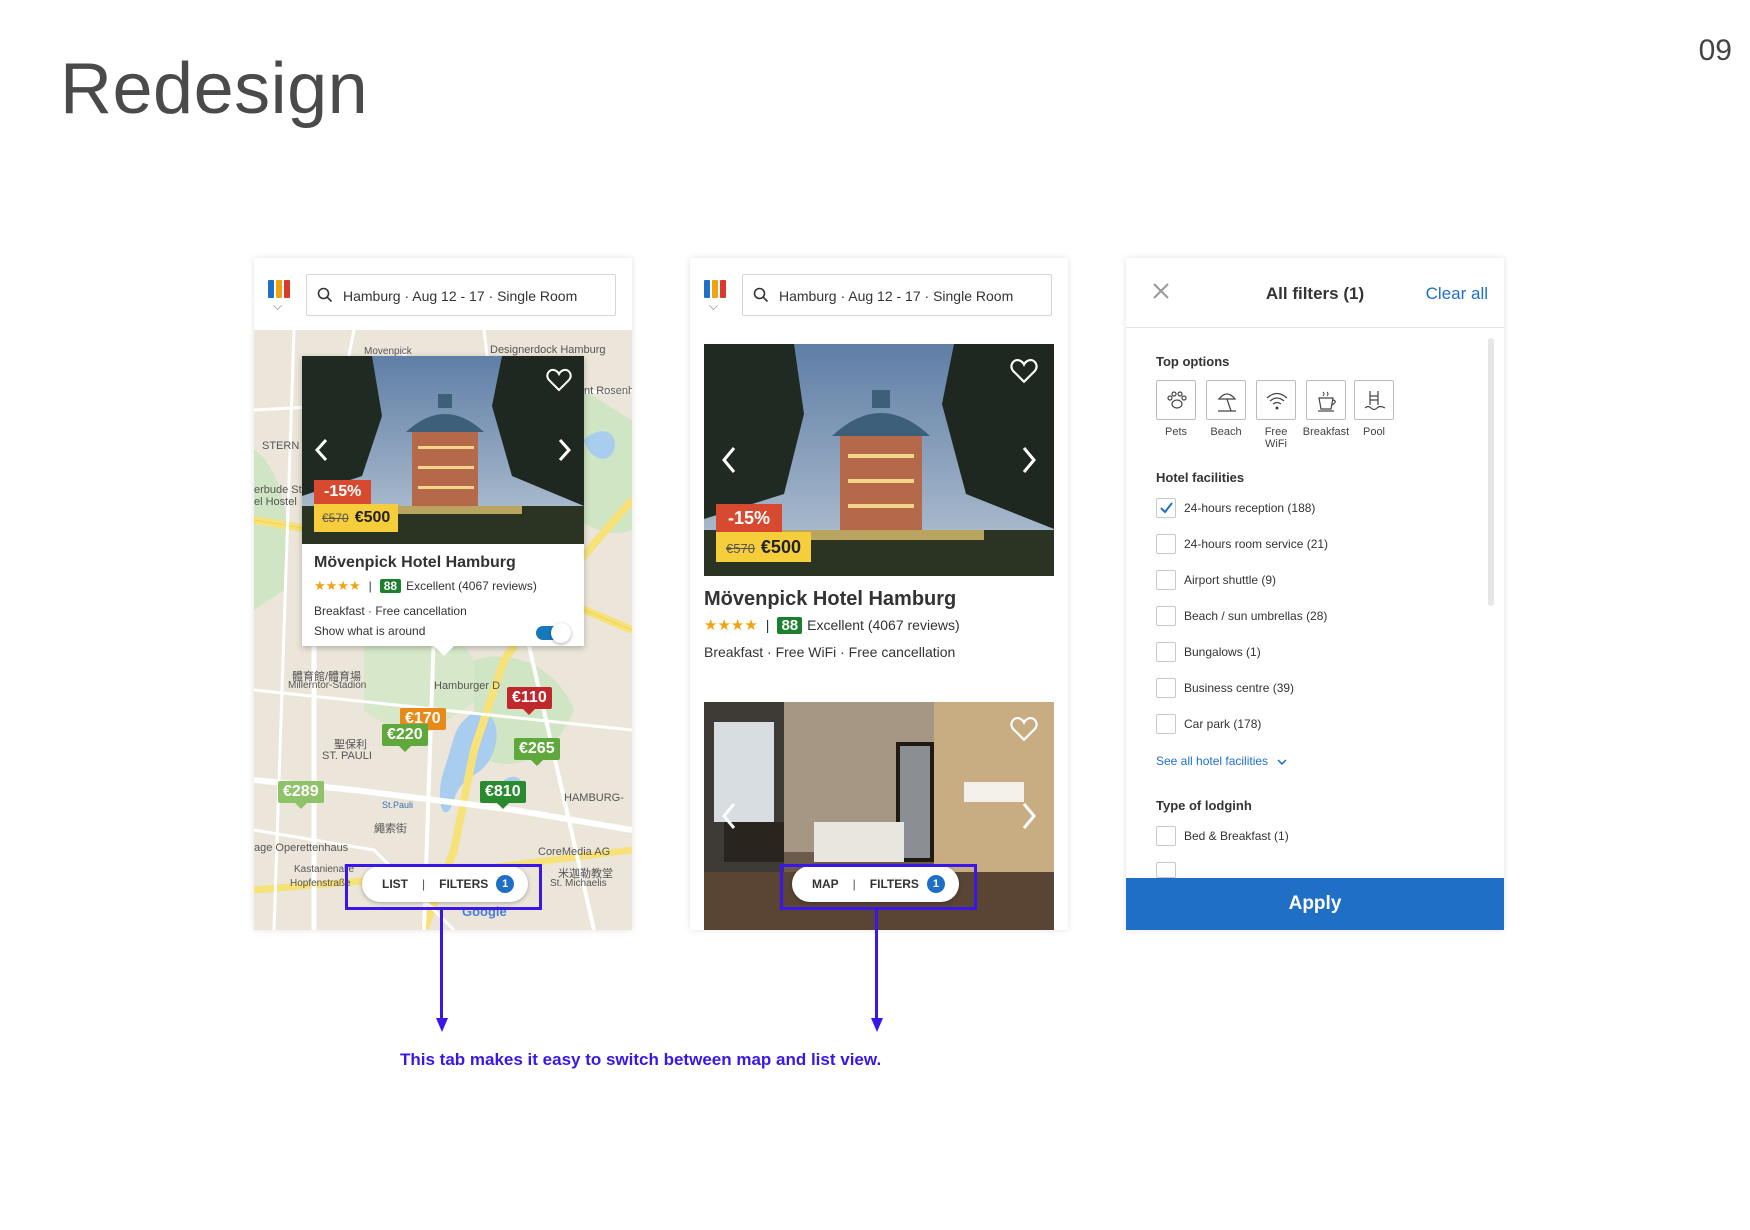  Describe the element at coordinates (425, 586) in the screenshot. I see `hotel-rating: ★★★★ | 88 Excellent (4067 reviews)` at that location.